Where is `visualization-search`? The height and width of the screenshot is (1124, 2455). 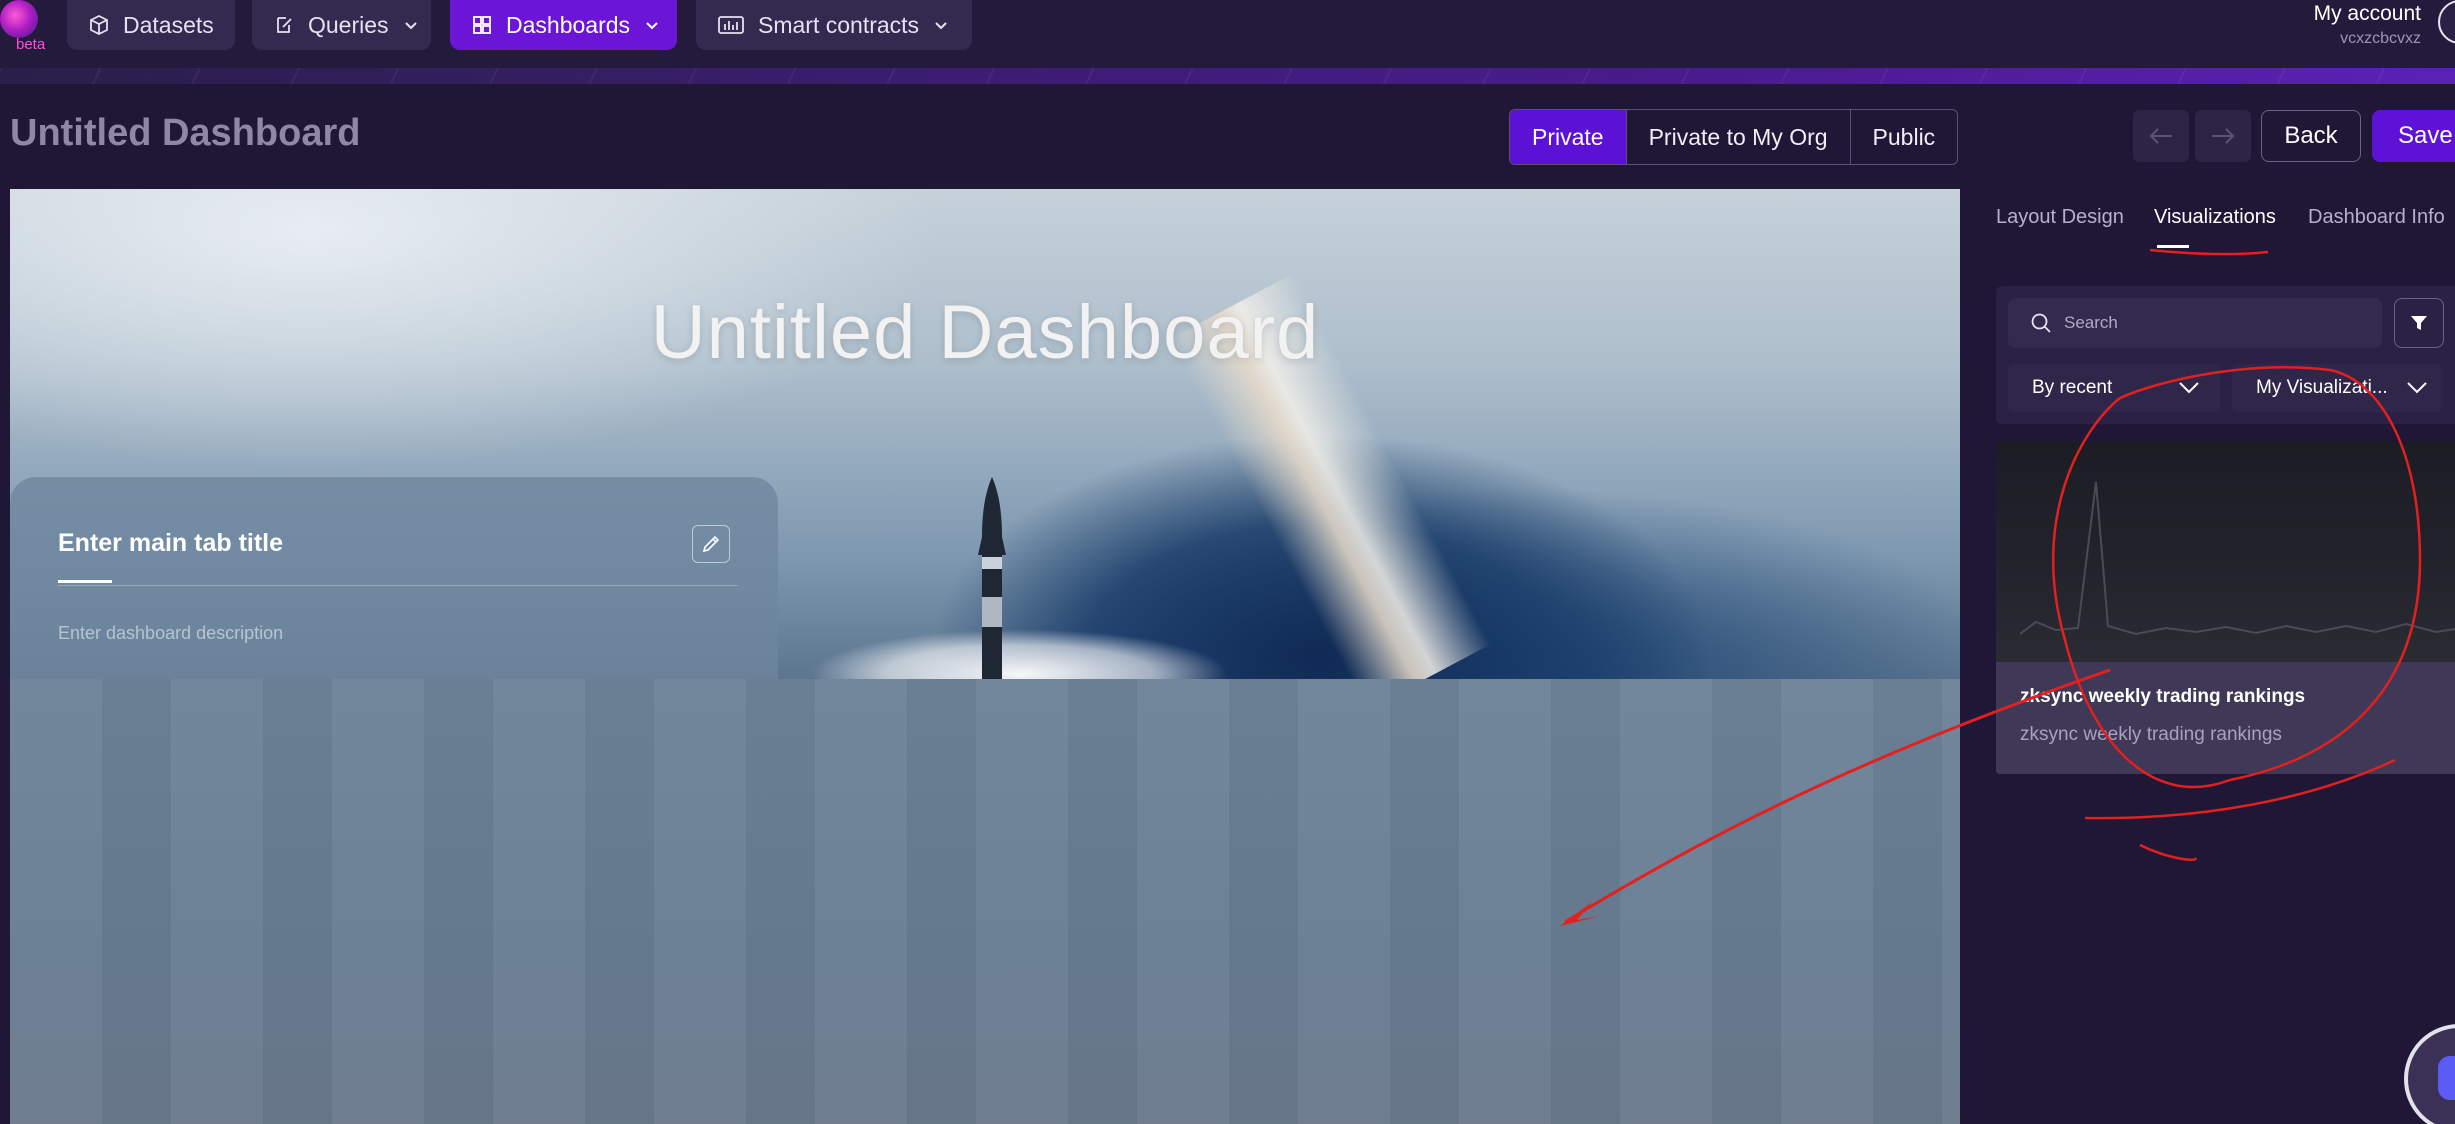
visualization-search is located at coordinates (2195, 323).